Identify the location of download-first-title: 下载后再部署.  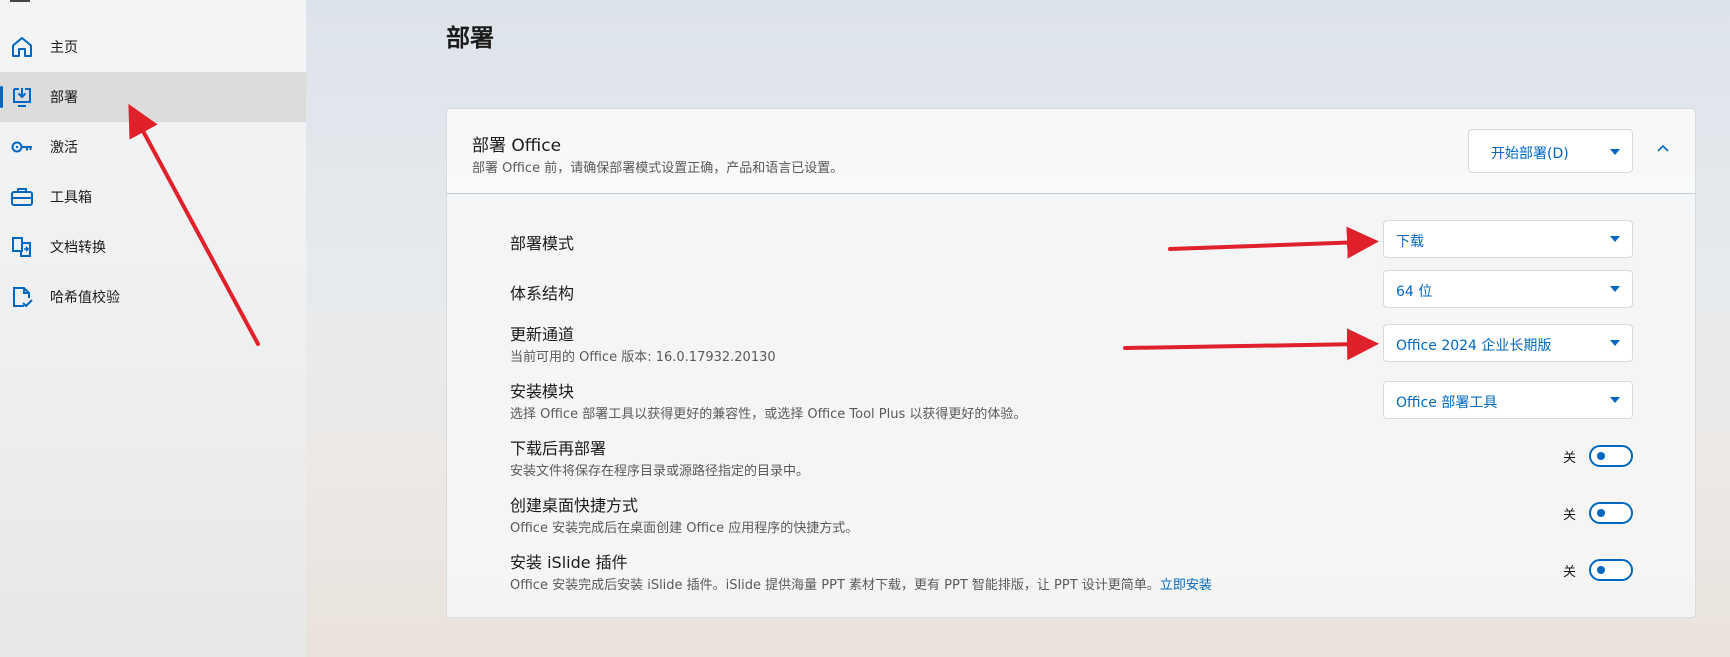
(558, 448).